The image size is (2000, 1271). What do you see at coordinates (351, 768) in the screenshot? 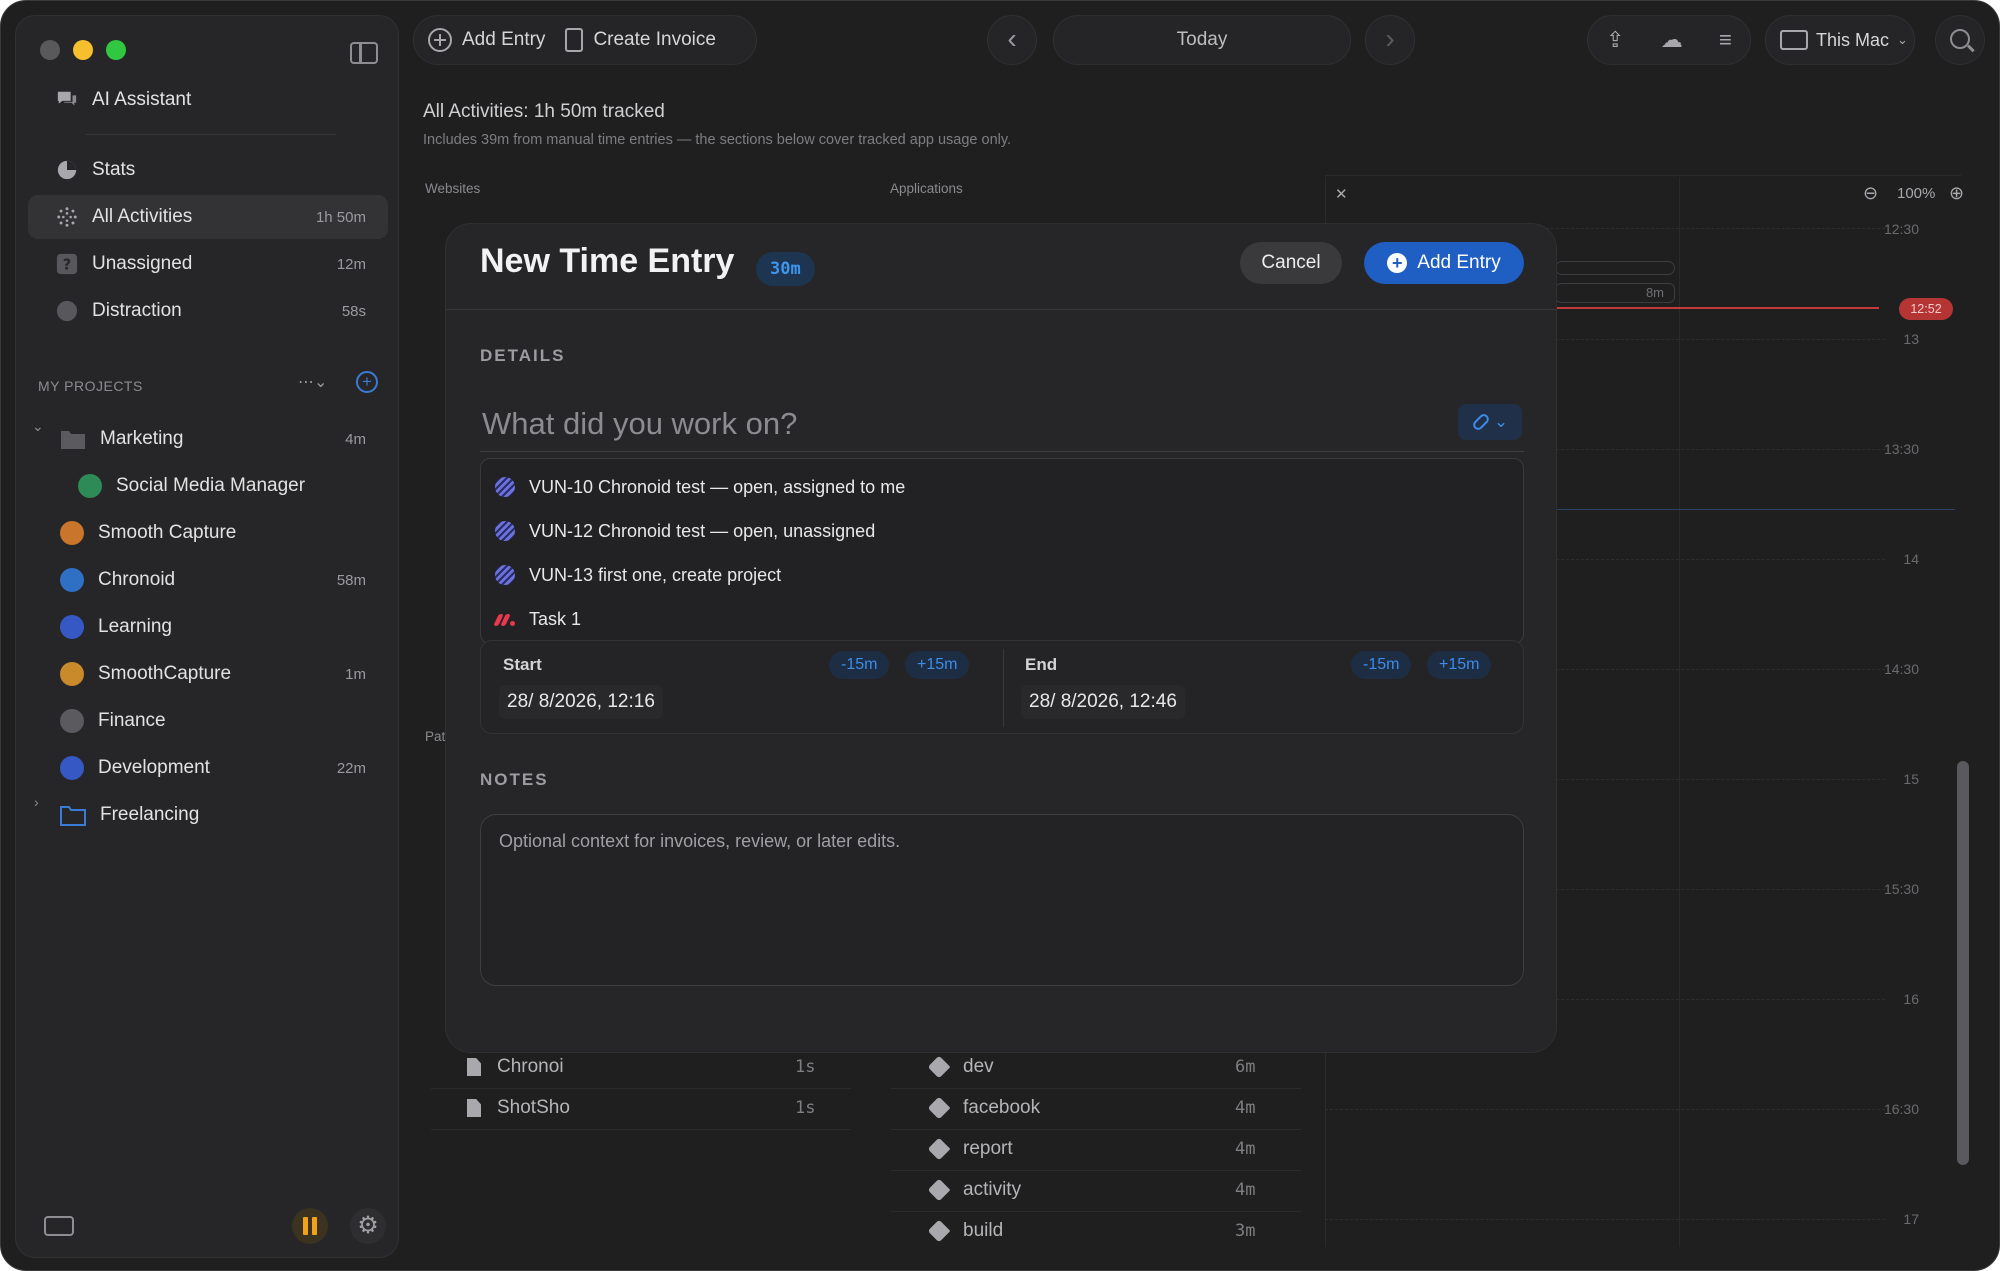
I see `project-count: 22m` at bounding box center [351, 768].